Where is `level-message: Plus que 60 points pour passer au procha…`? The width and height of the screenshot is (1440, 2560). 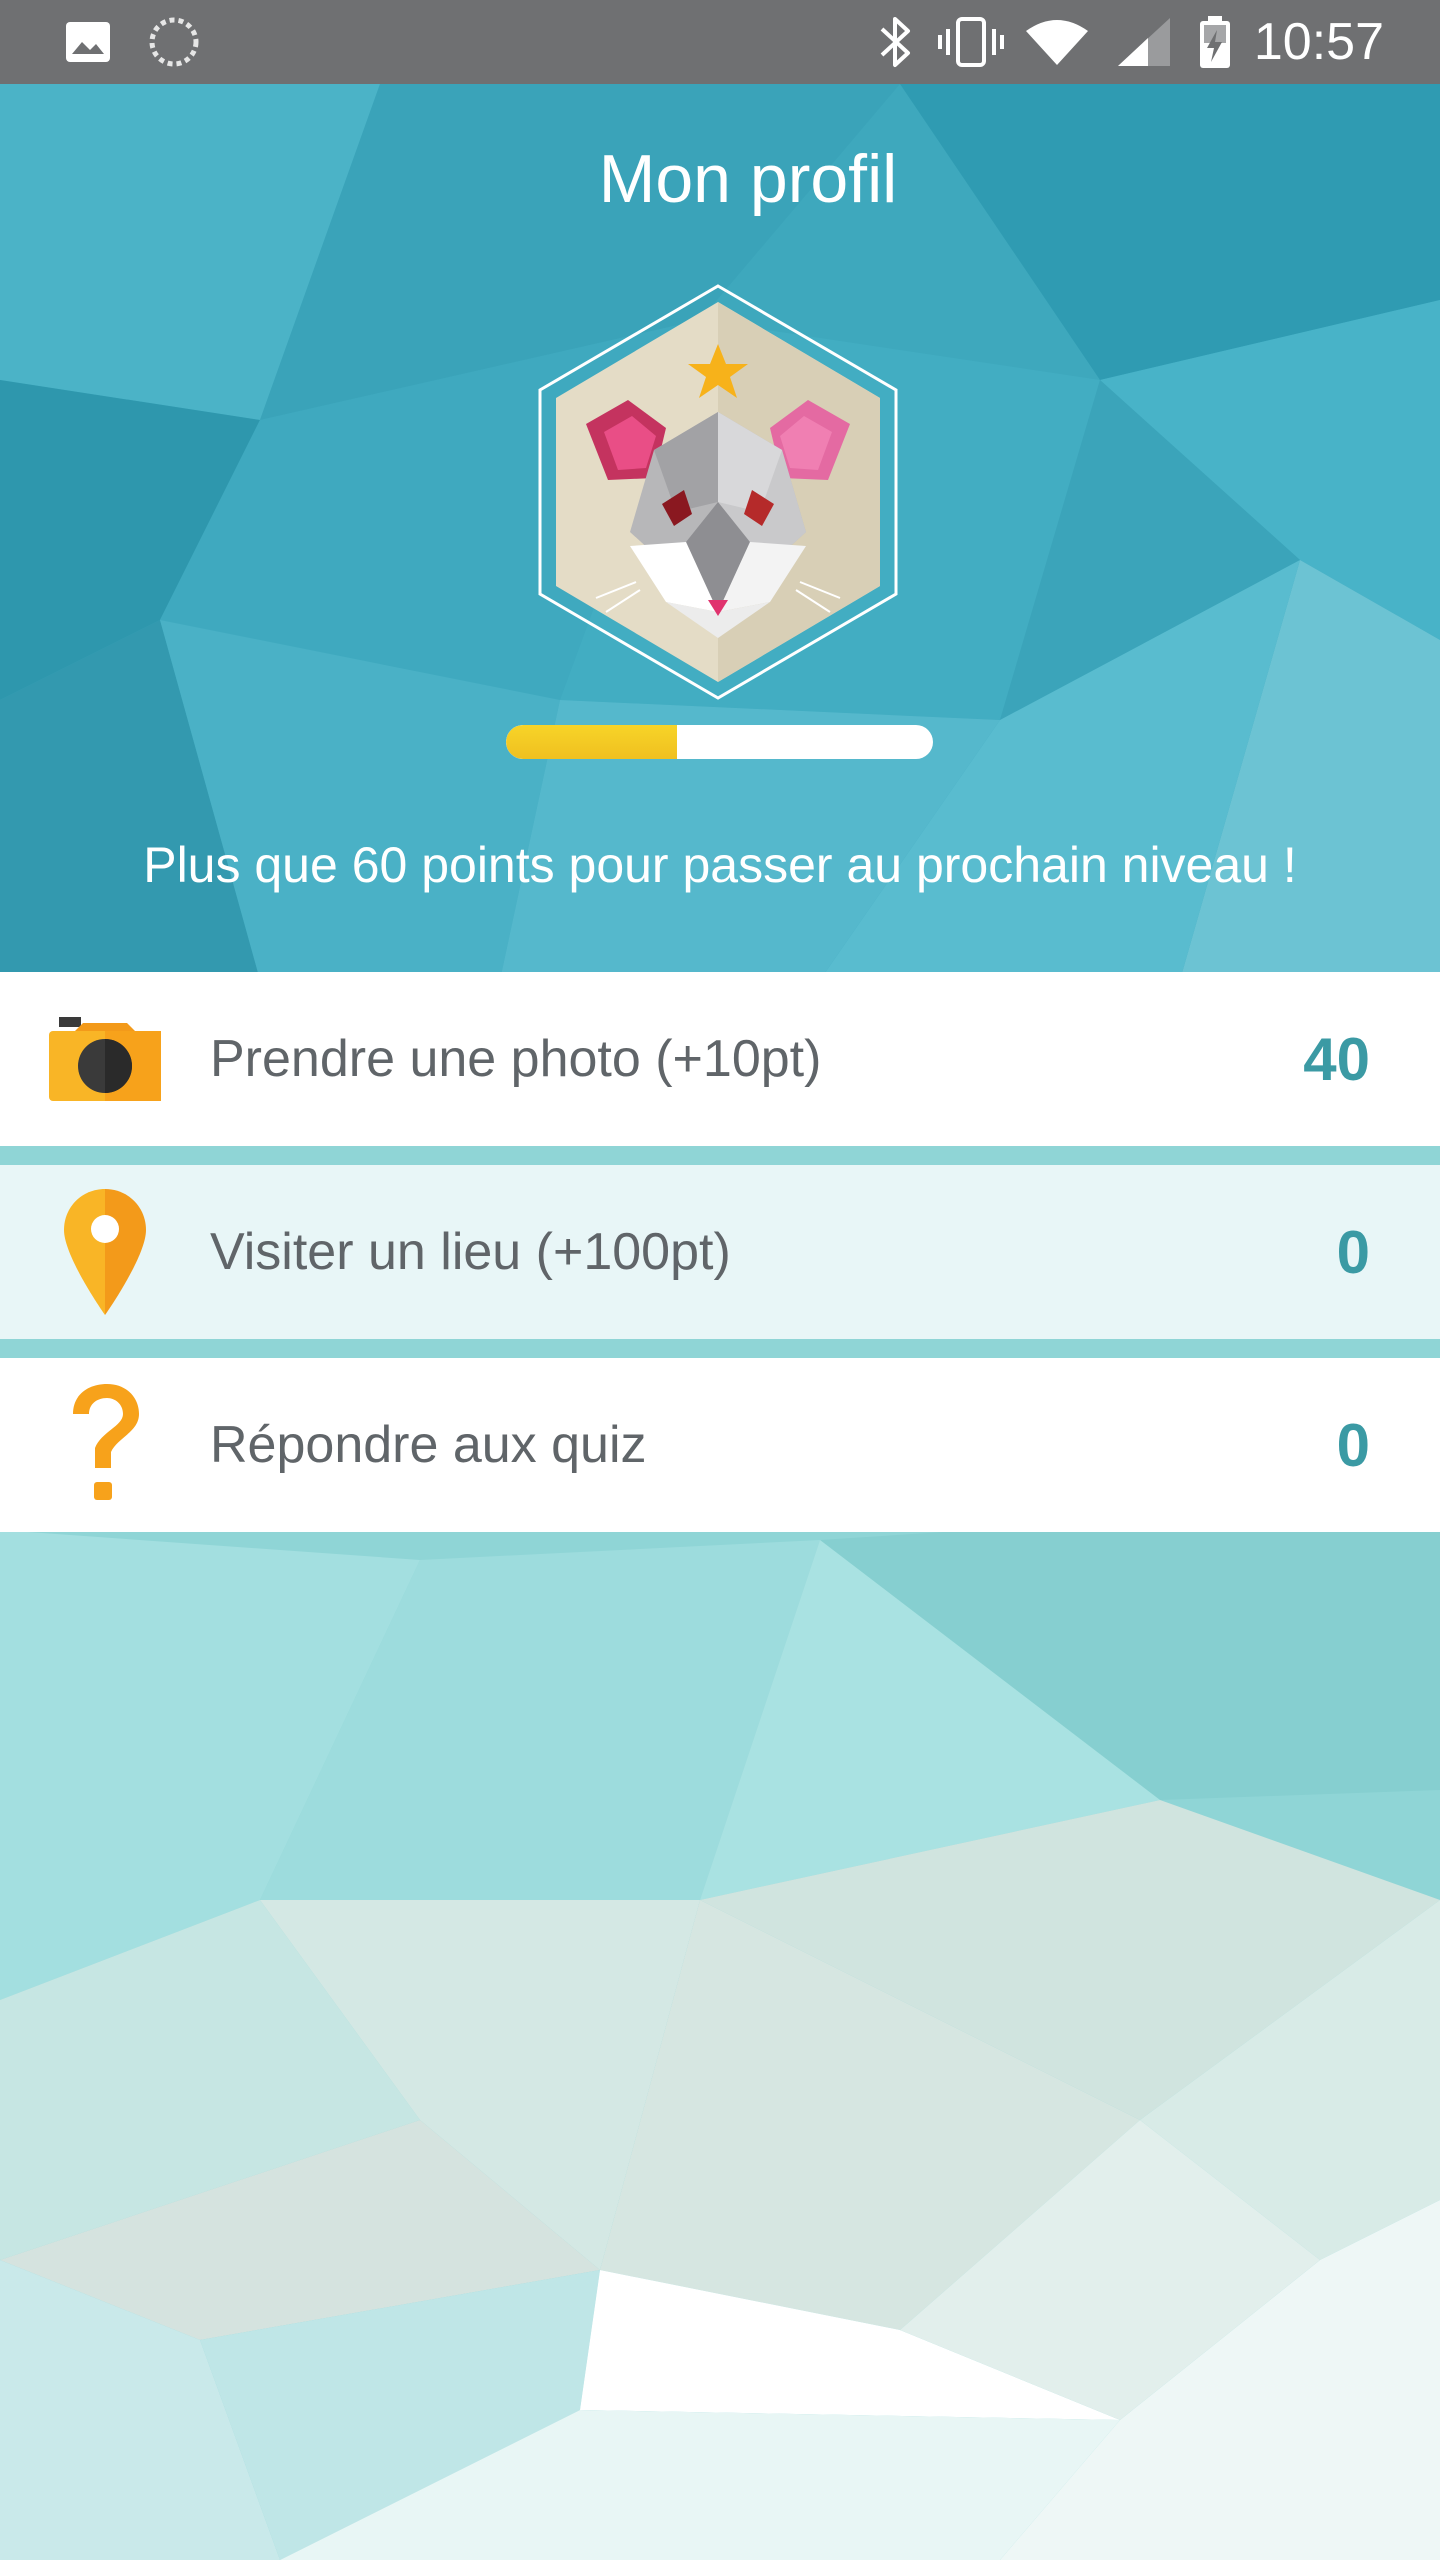
level-message: Plus que 60 points pour passer au procha… is located at coordinates (720, 865).